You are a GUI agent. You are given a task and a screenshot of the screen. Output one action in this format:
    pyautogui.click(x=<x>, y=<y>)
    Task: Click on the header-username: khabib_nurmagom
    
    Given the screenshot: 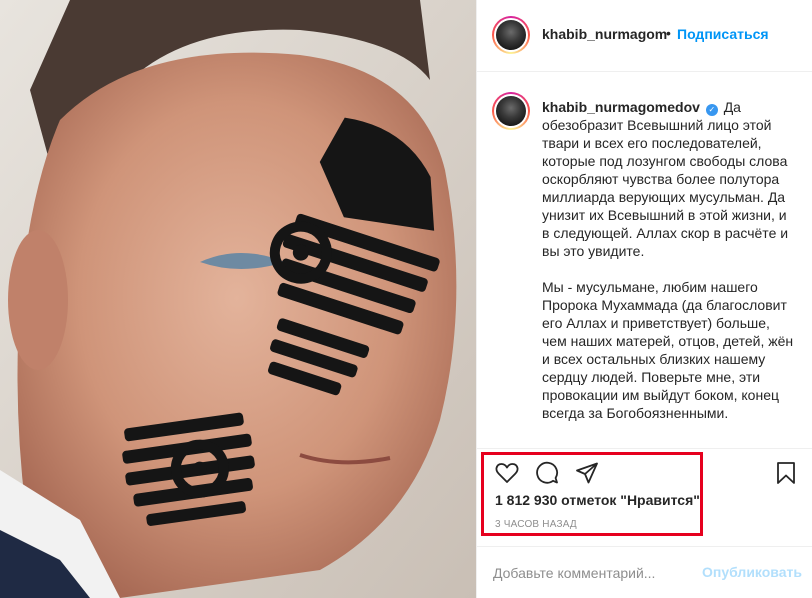 What is the action you would take?
    pyautogui.click(x=604, y=34)
    